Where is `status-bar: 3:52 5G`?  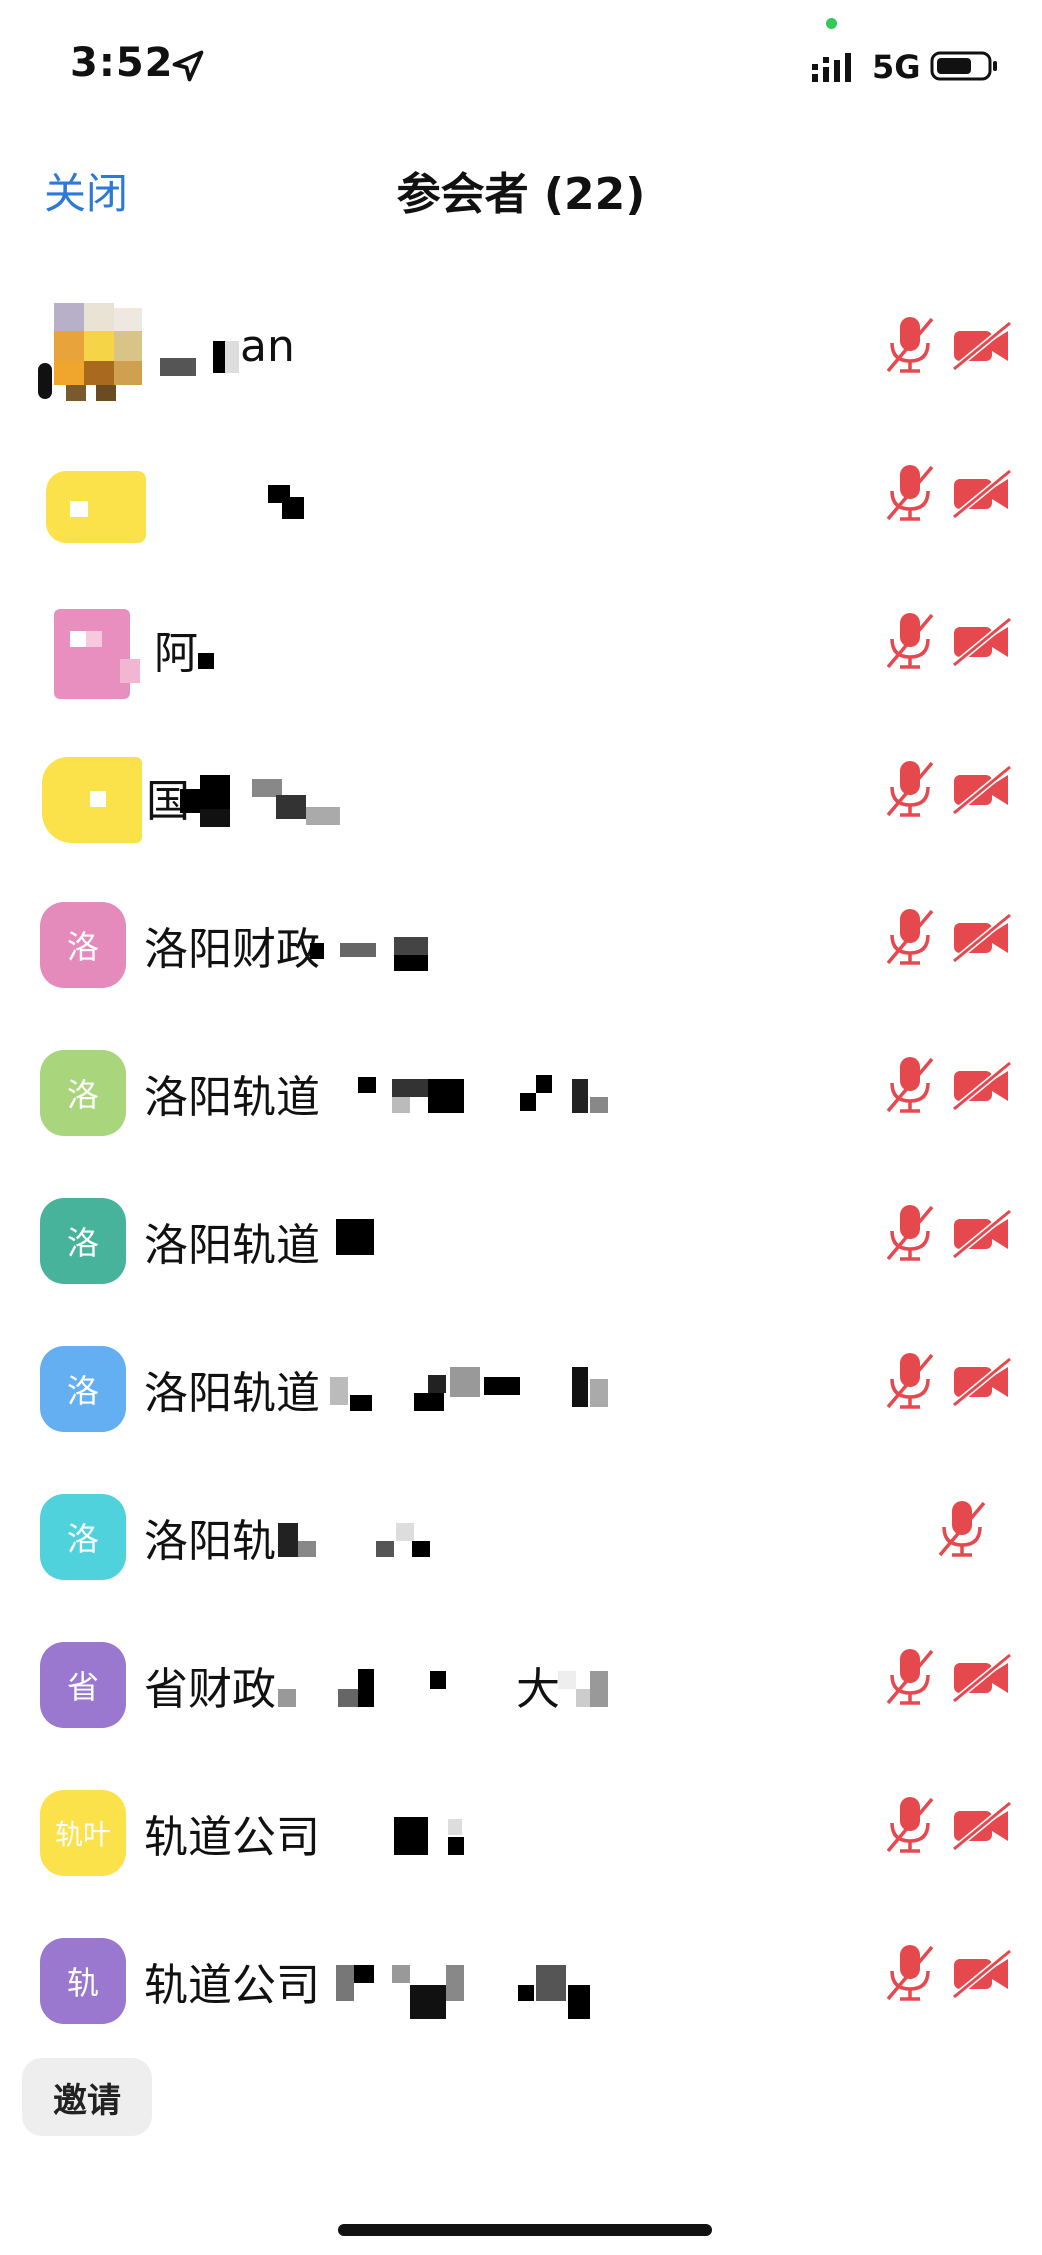 status-bar: 3:52 5G is located at coordinates (521, 60).